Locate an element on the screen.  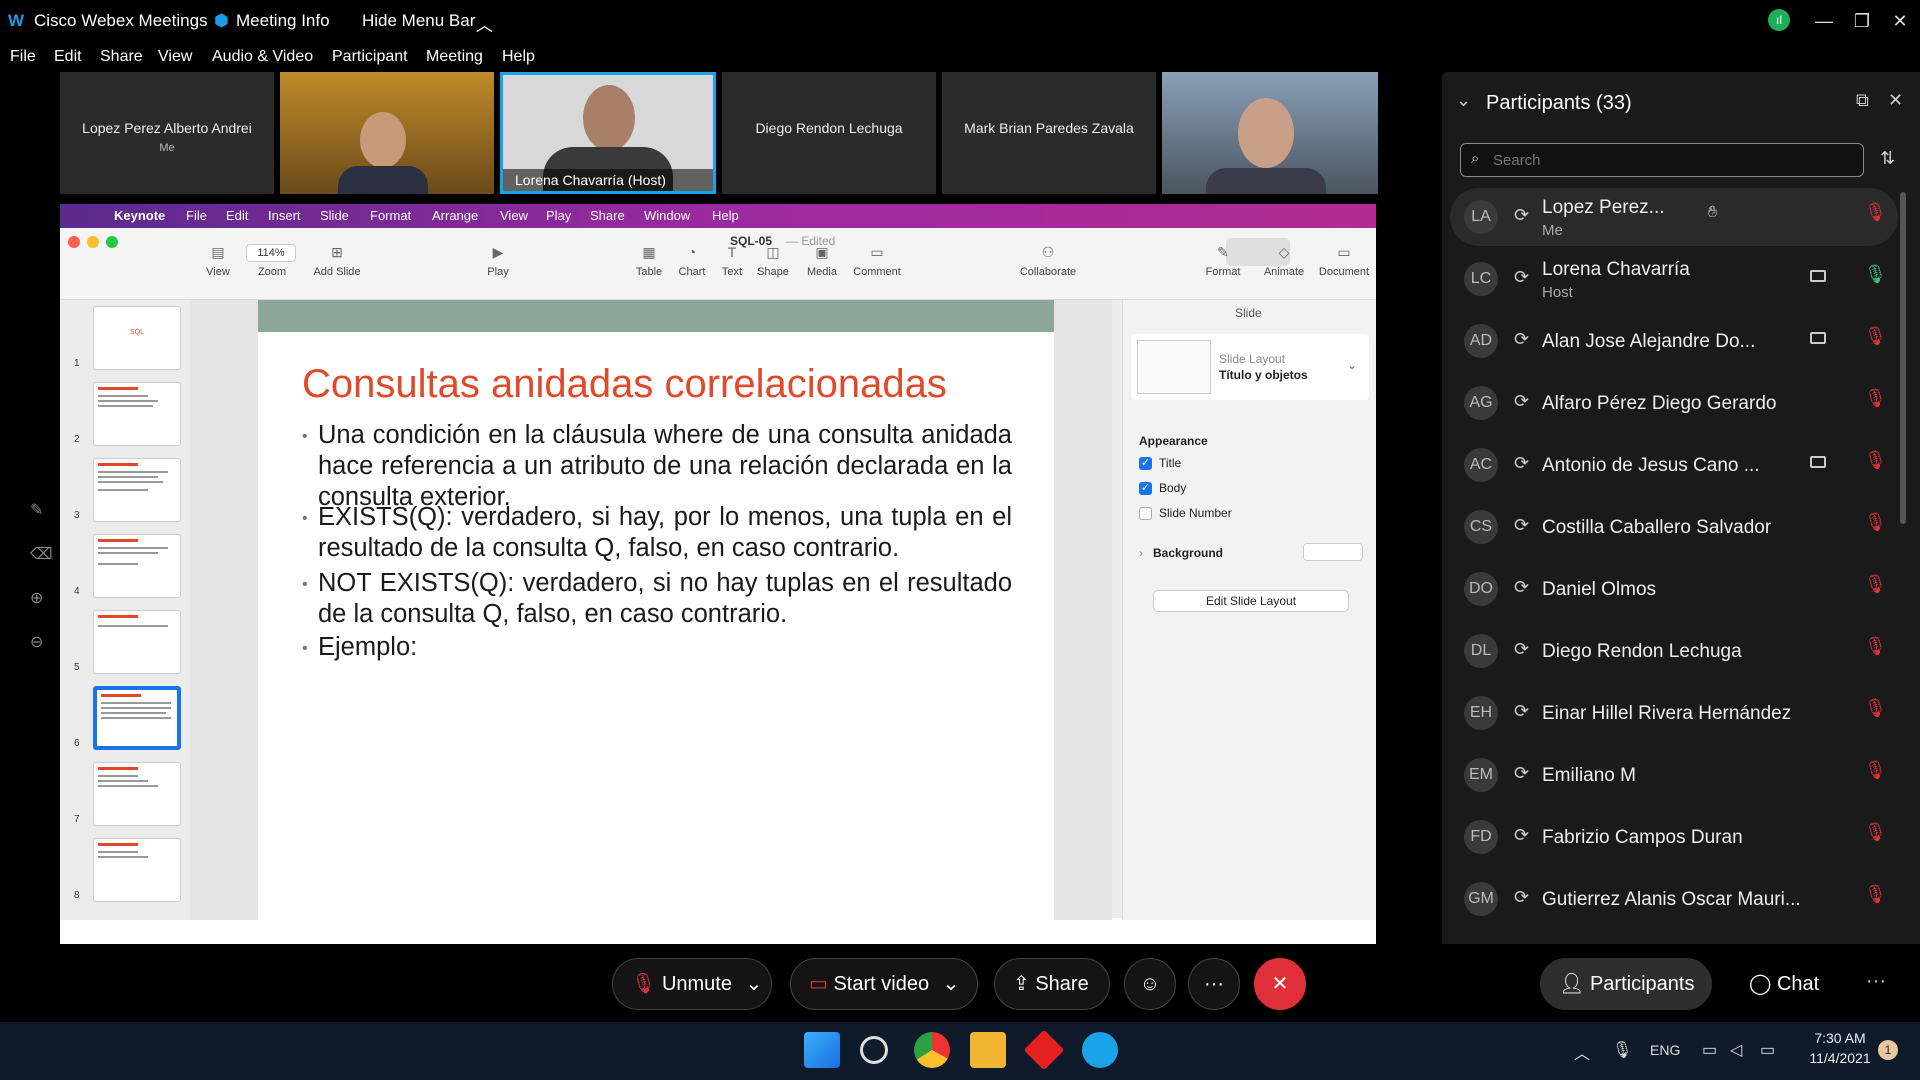
search-input is located at coordinates (1673, 160).